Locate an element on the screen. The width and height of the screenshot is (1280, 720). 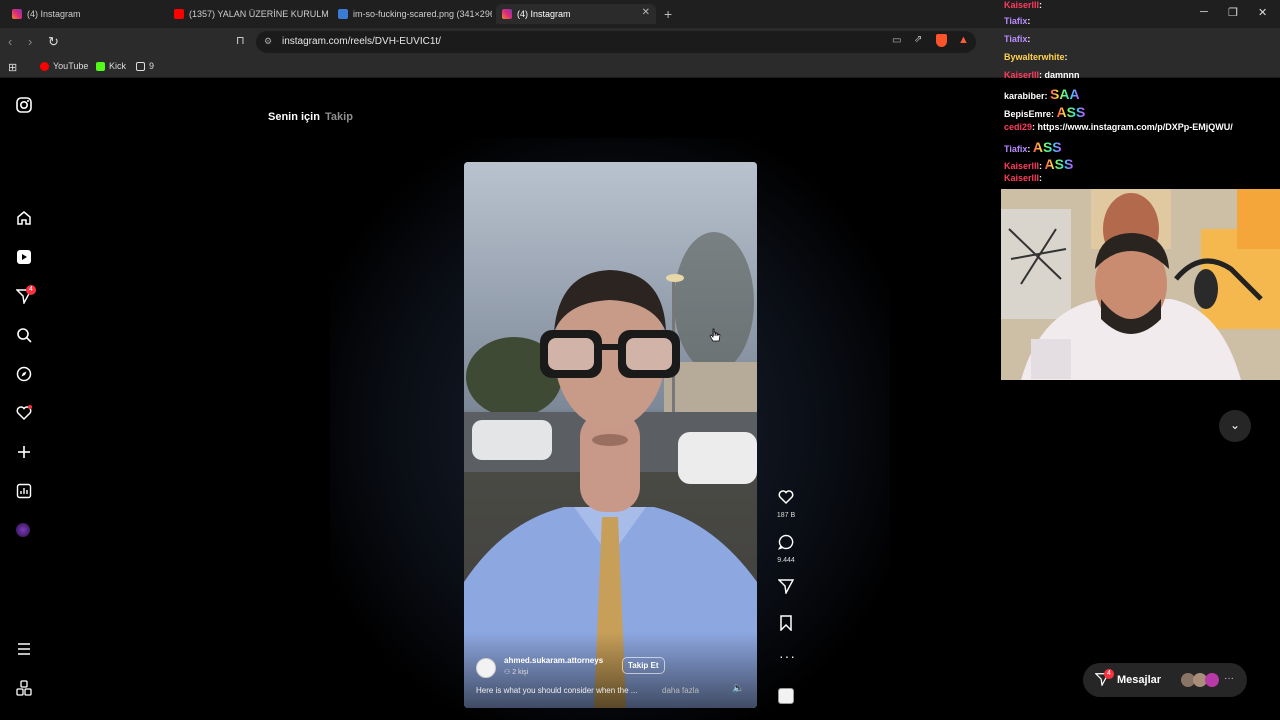
messages-button: 4 Mesajlar ··· is located at coordinates (1165, 680).